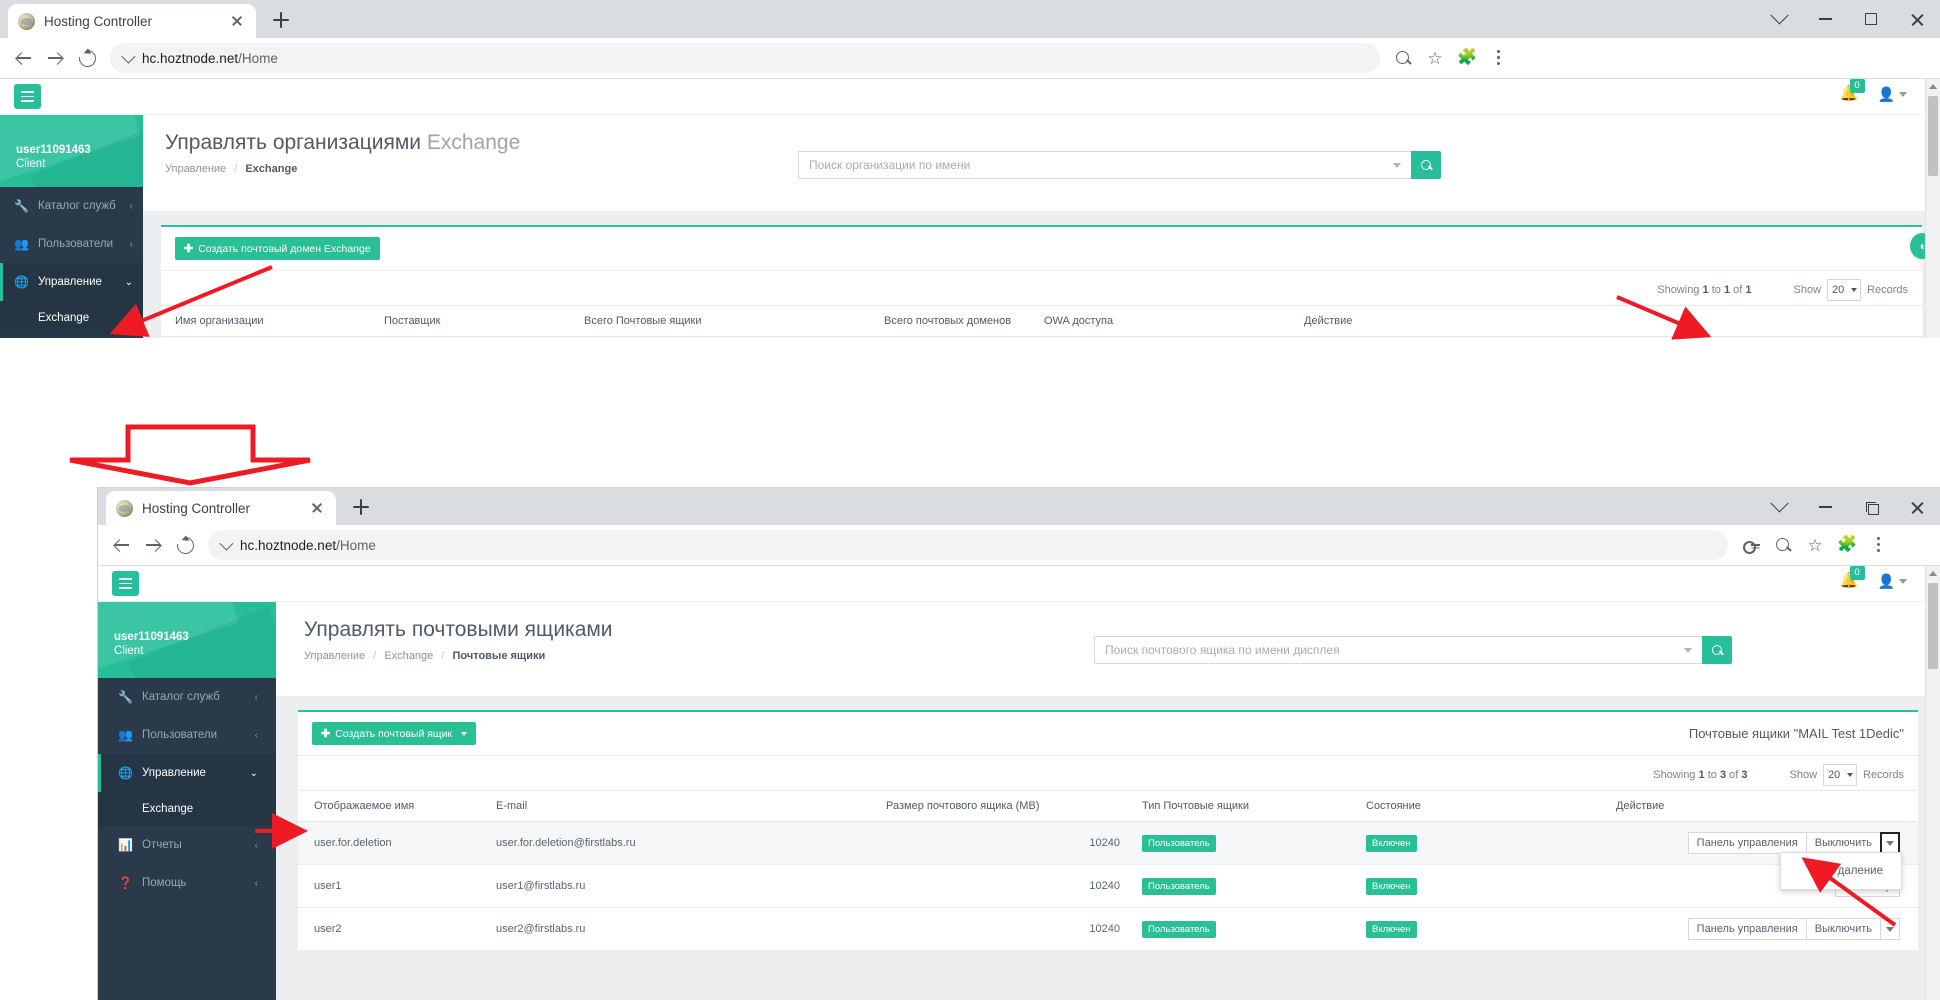 This screenshot has height=1000, width=1940. I want to click on topbar-actions-bottom: 🔔 0 👤, so click(1873, 579).